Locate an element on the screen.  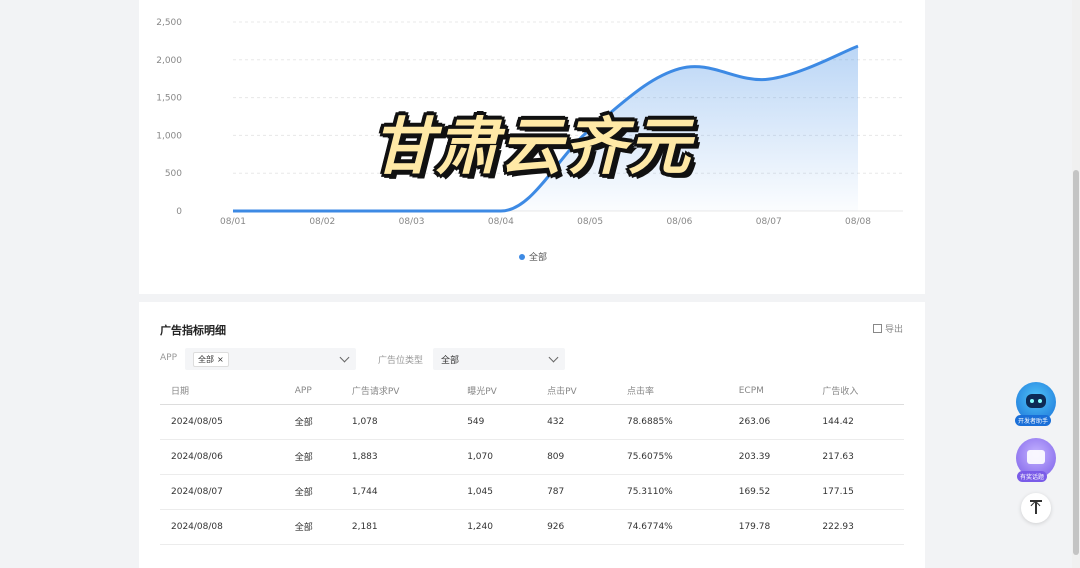
column-header: APP is located at coordinates (312, 391).